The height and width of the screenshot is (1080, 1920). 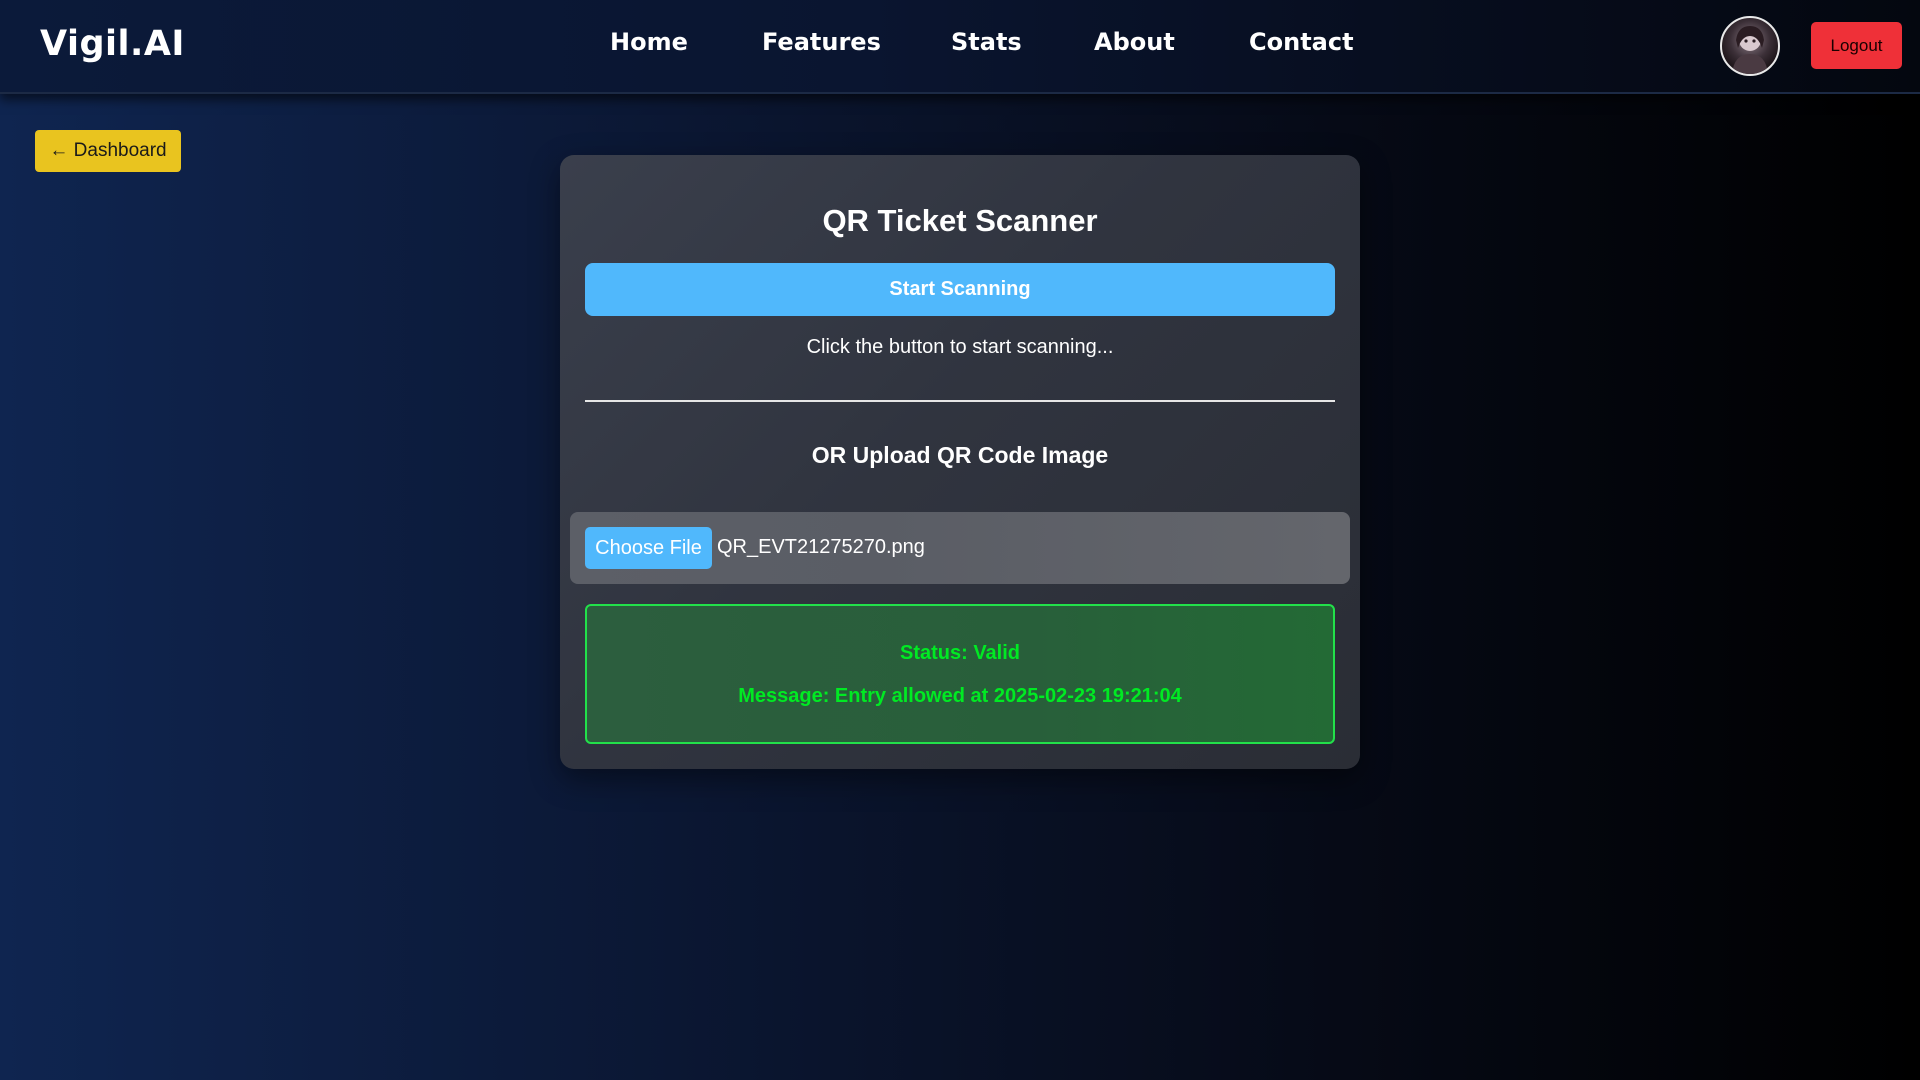 What do you see at coordinates (1301, 42) in the screenshot?
I see `nav-contact: Contact` at bounding box center [1301, 42].